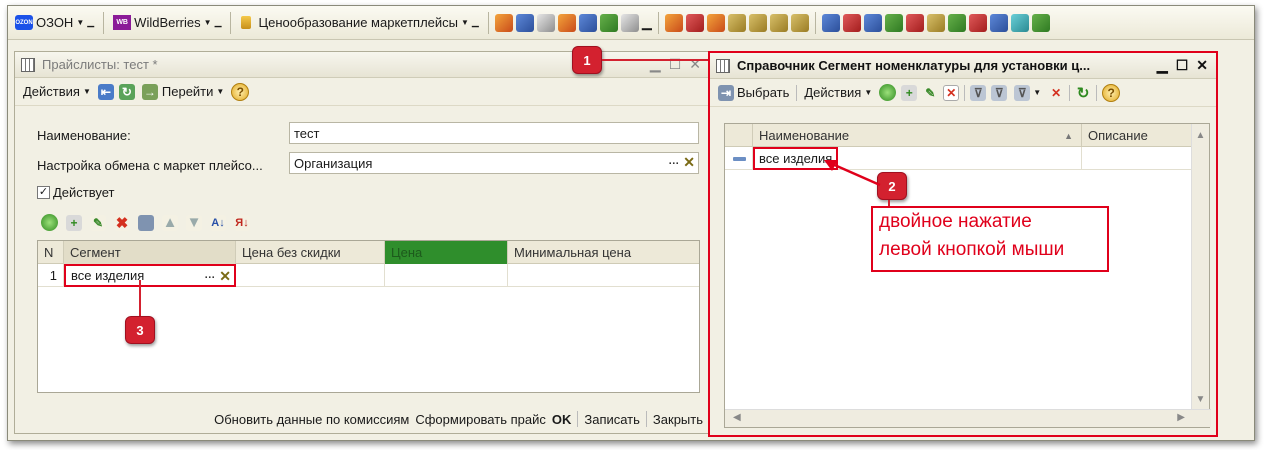 The image size is (1264, 450). Describe the element at coordinates (587, 22) in the screenshot. I see `users-icon` at that location.